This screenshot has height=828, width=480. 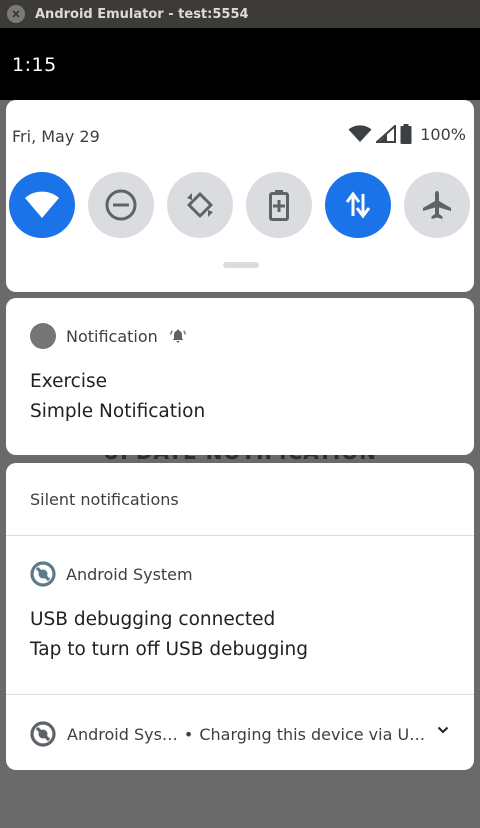 What do you see at coordinates (118, 411) in the screenshot?
I see `notification-text: Simple Notification` at bounding box center [118, 411].